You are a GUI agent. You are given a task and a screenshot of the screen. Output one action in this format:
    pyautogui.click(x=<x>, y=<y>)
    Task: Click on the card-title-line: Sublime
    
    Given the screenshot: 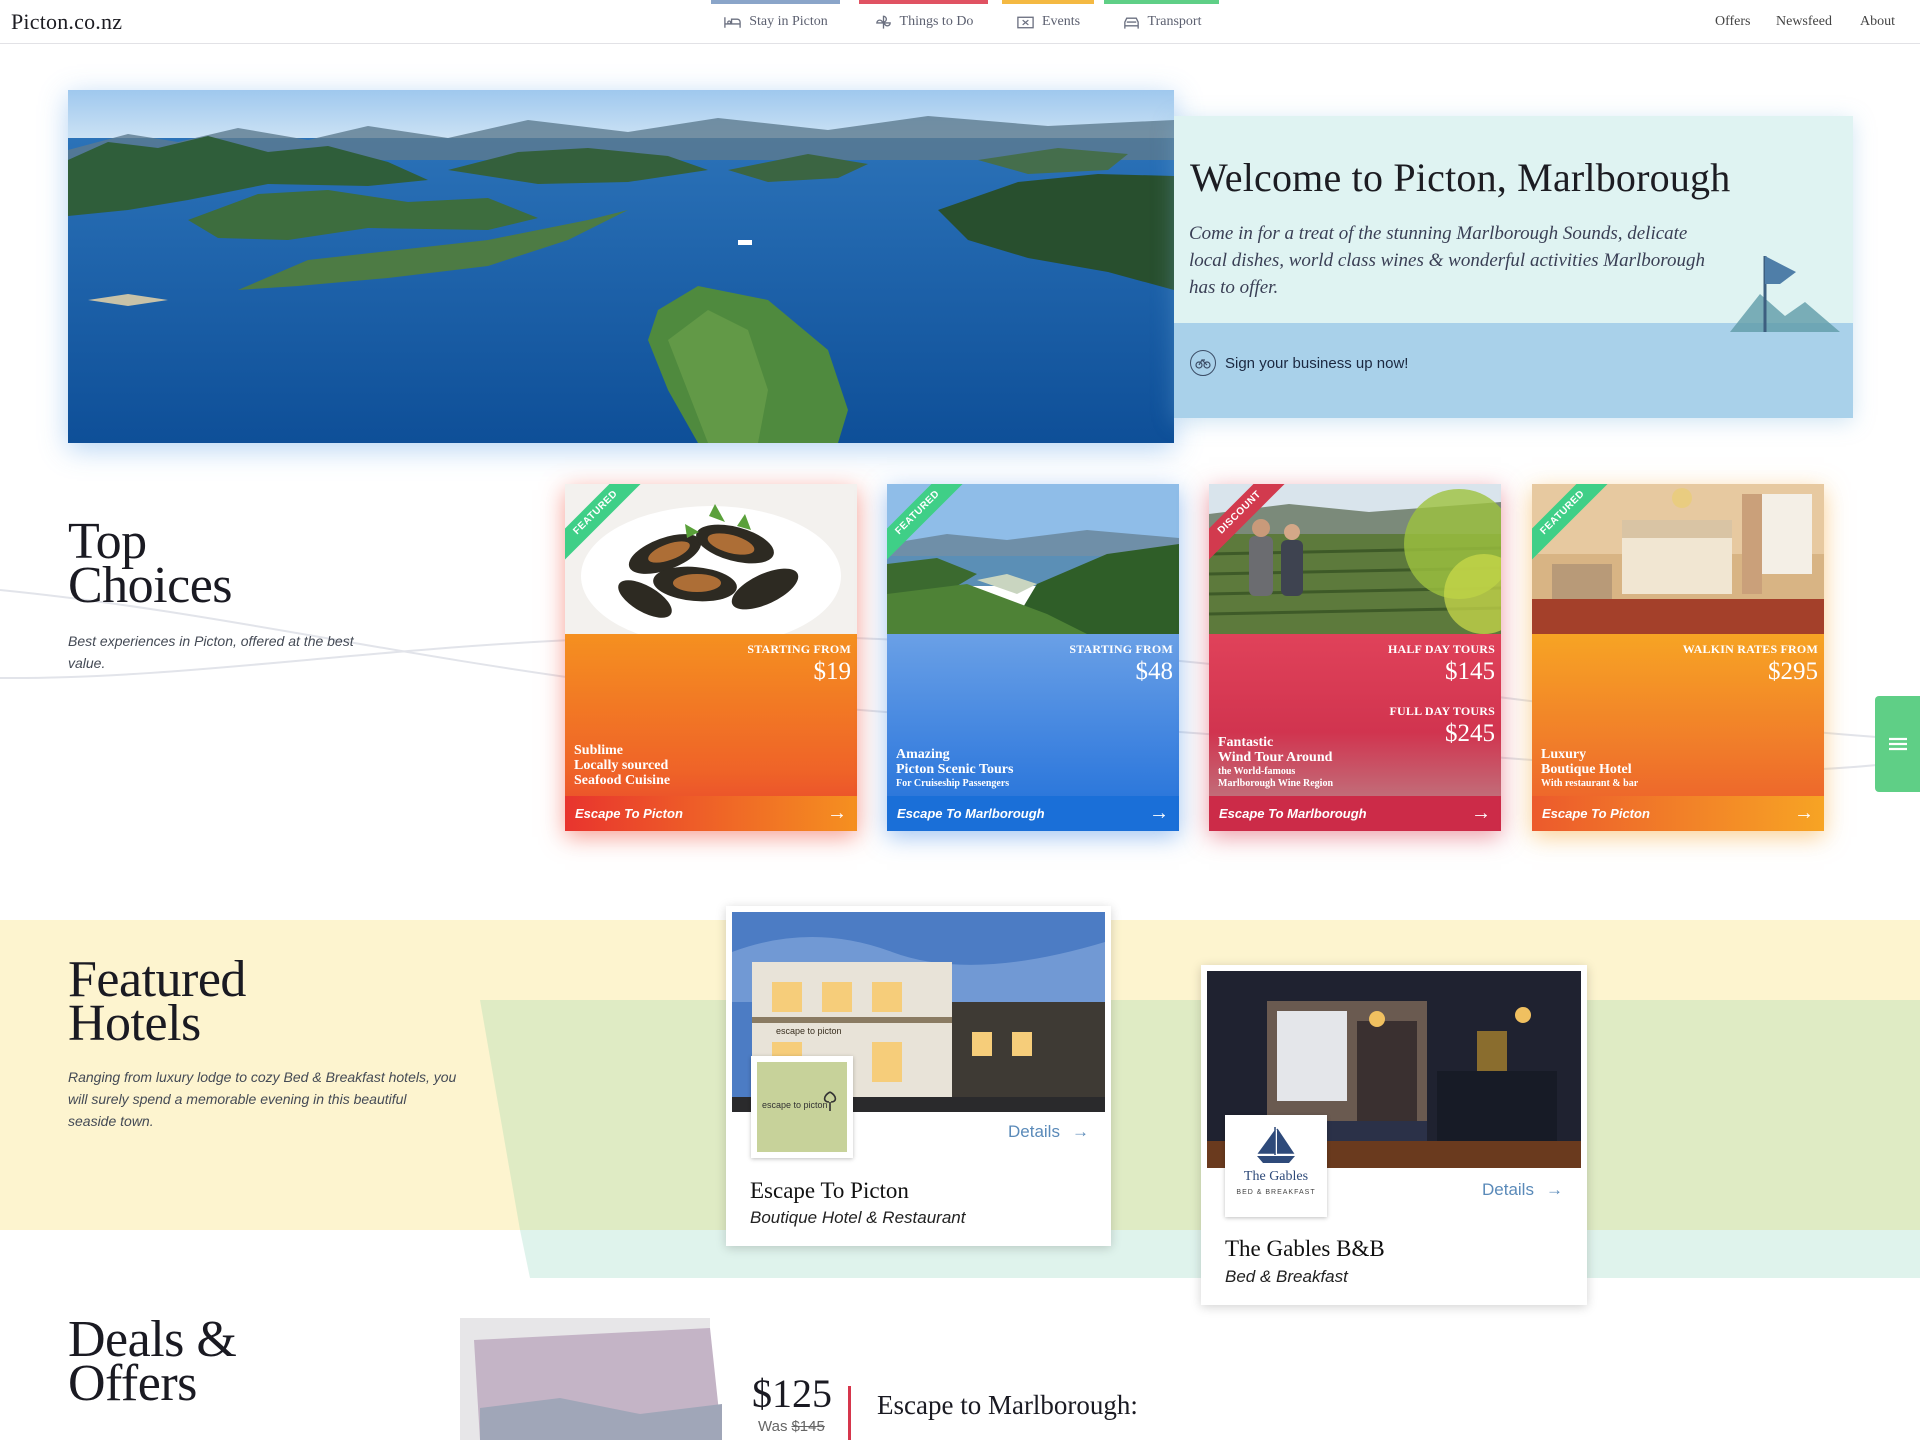 What is the action you would take?
    pyautogui.click(x=599, y=750)
    